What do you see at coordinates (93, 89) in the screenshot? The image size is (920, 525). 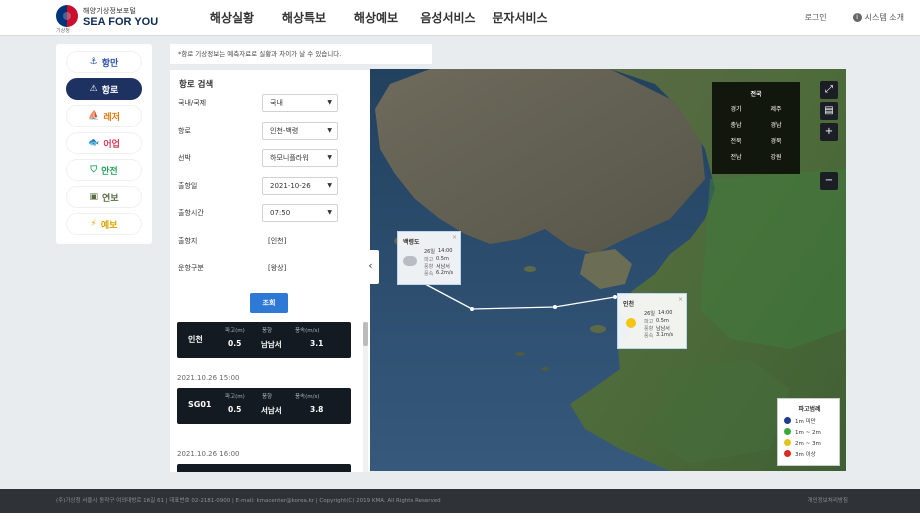 I see `route-icon: ⚠` at bounding box center [93, 89].